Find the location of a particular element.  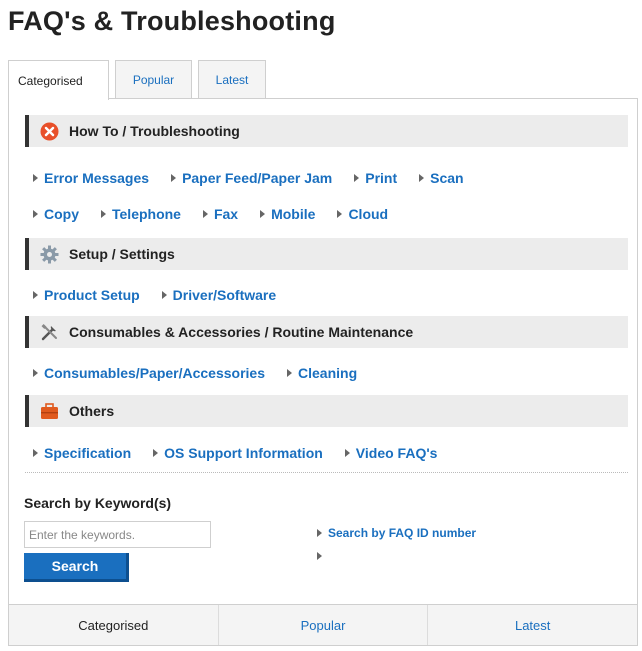

section-title: Setup / Settings is located at coordinates (122, 254).